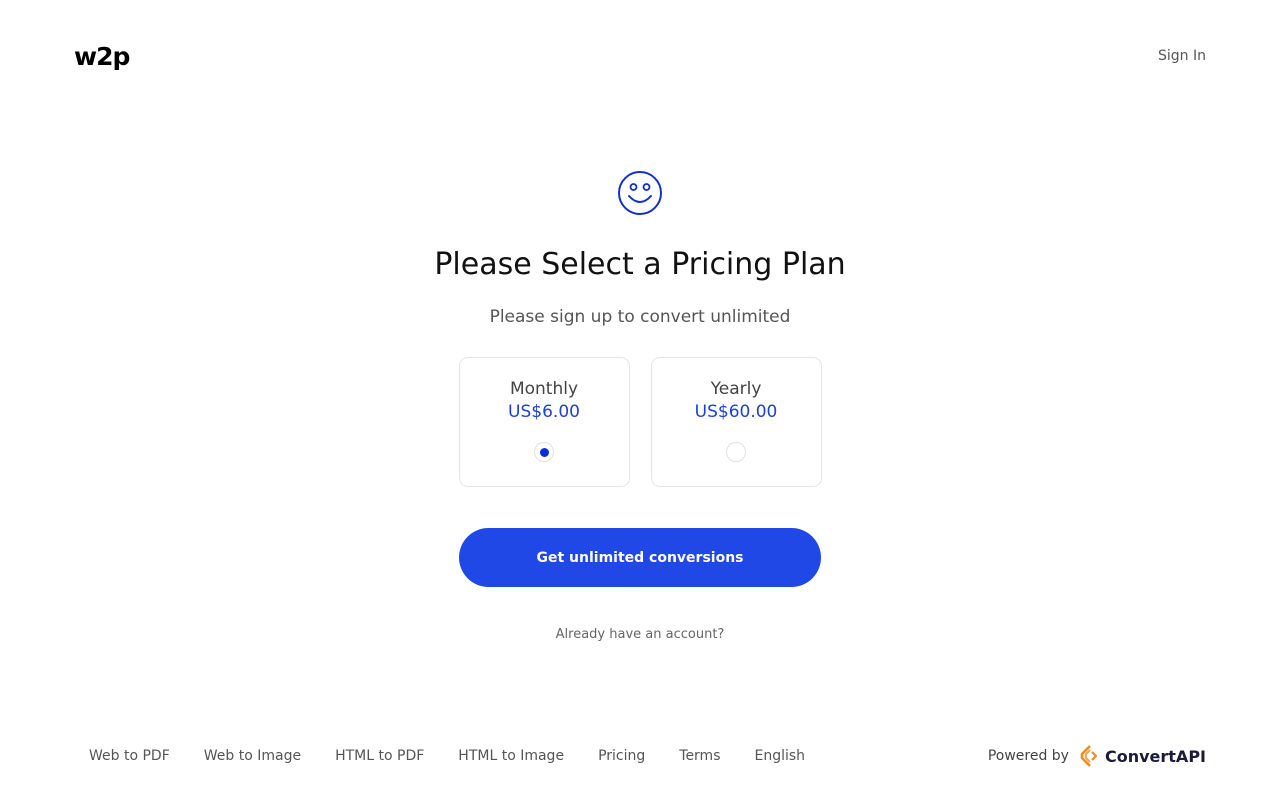 The width and height of the screenshot is (1280, 800). Describe the element at coordinates (780, 756) in the screenshot. I see `footer-language-selector: English` at that location.